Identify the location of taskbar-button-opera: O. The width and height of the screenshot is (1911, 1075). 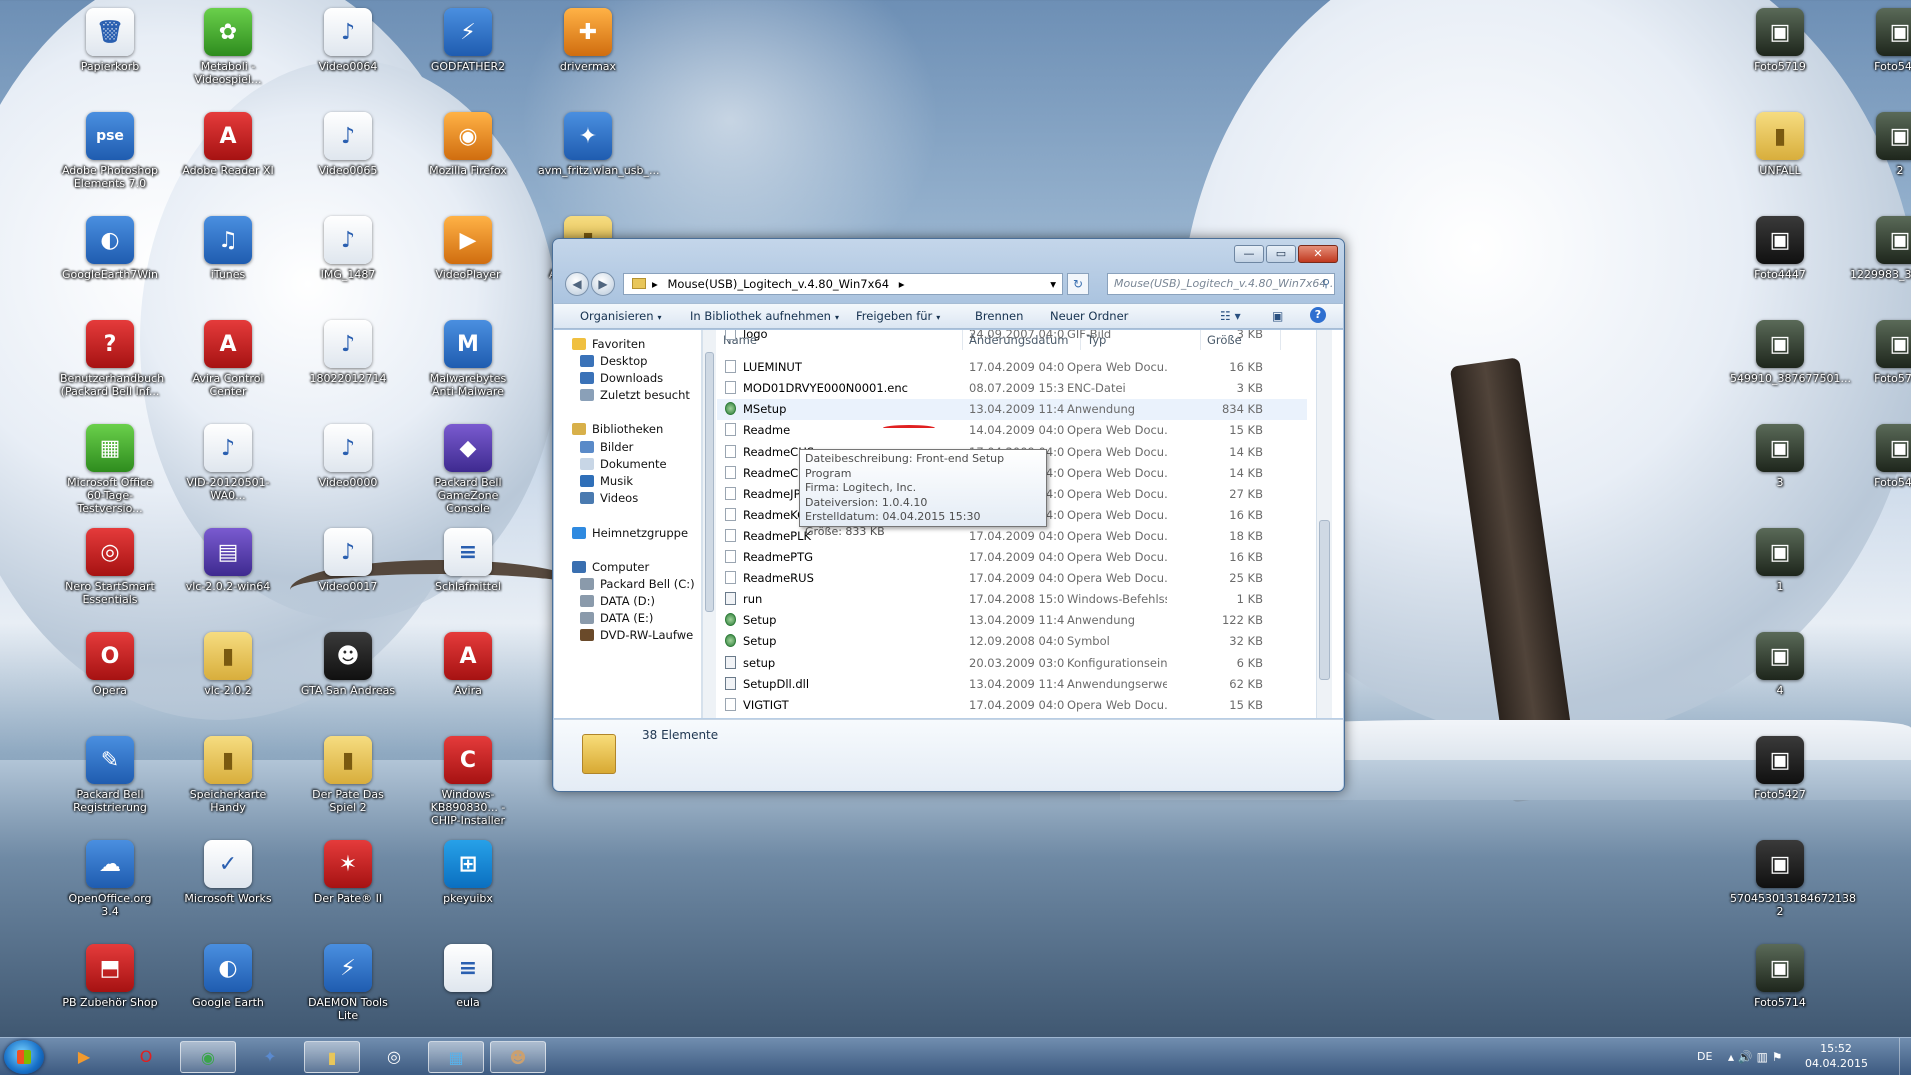
(146, 1057).